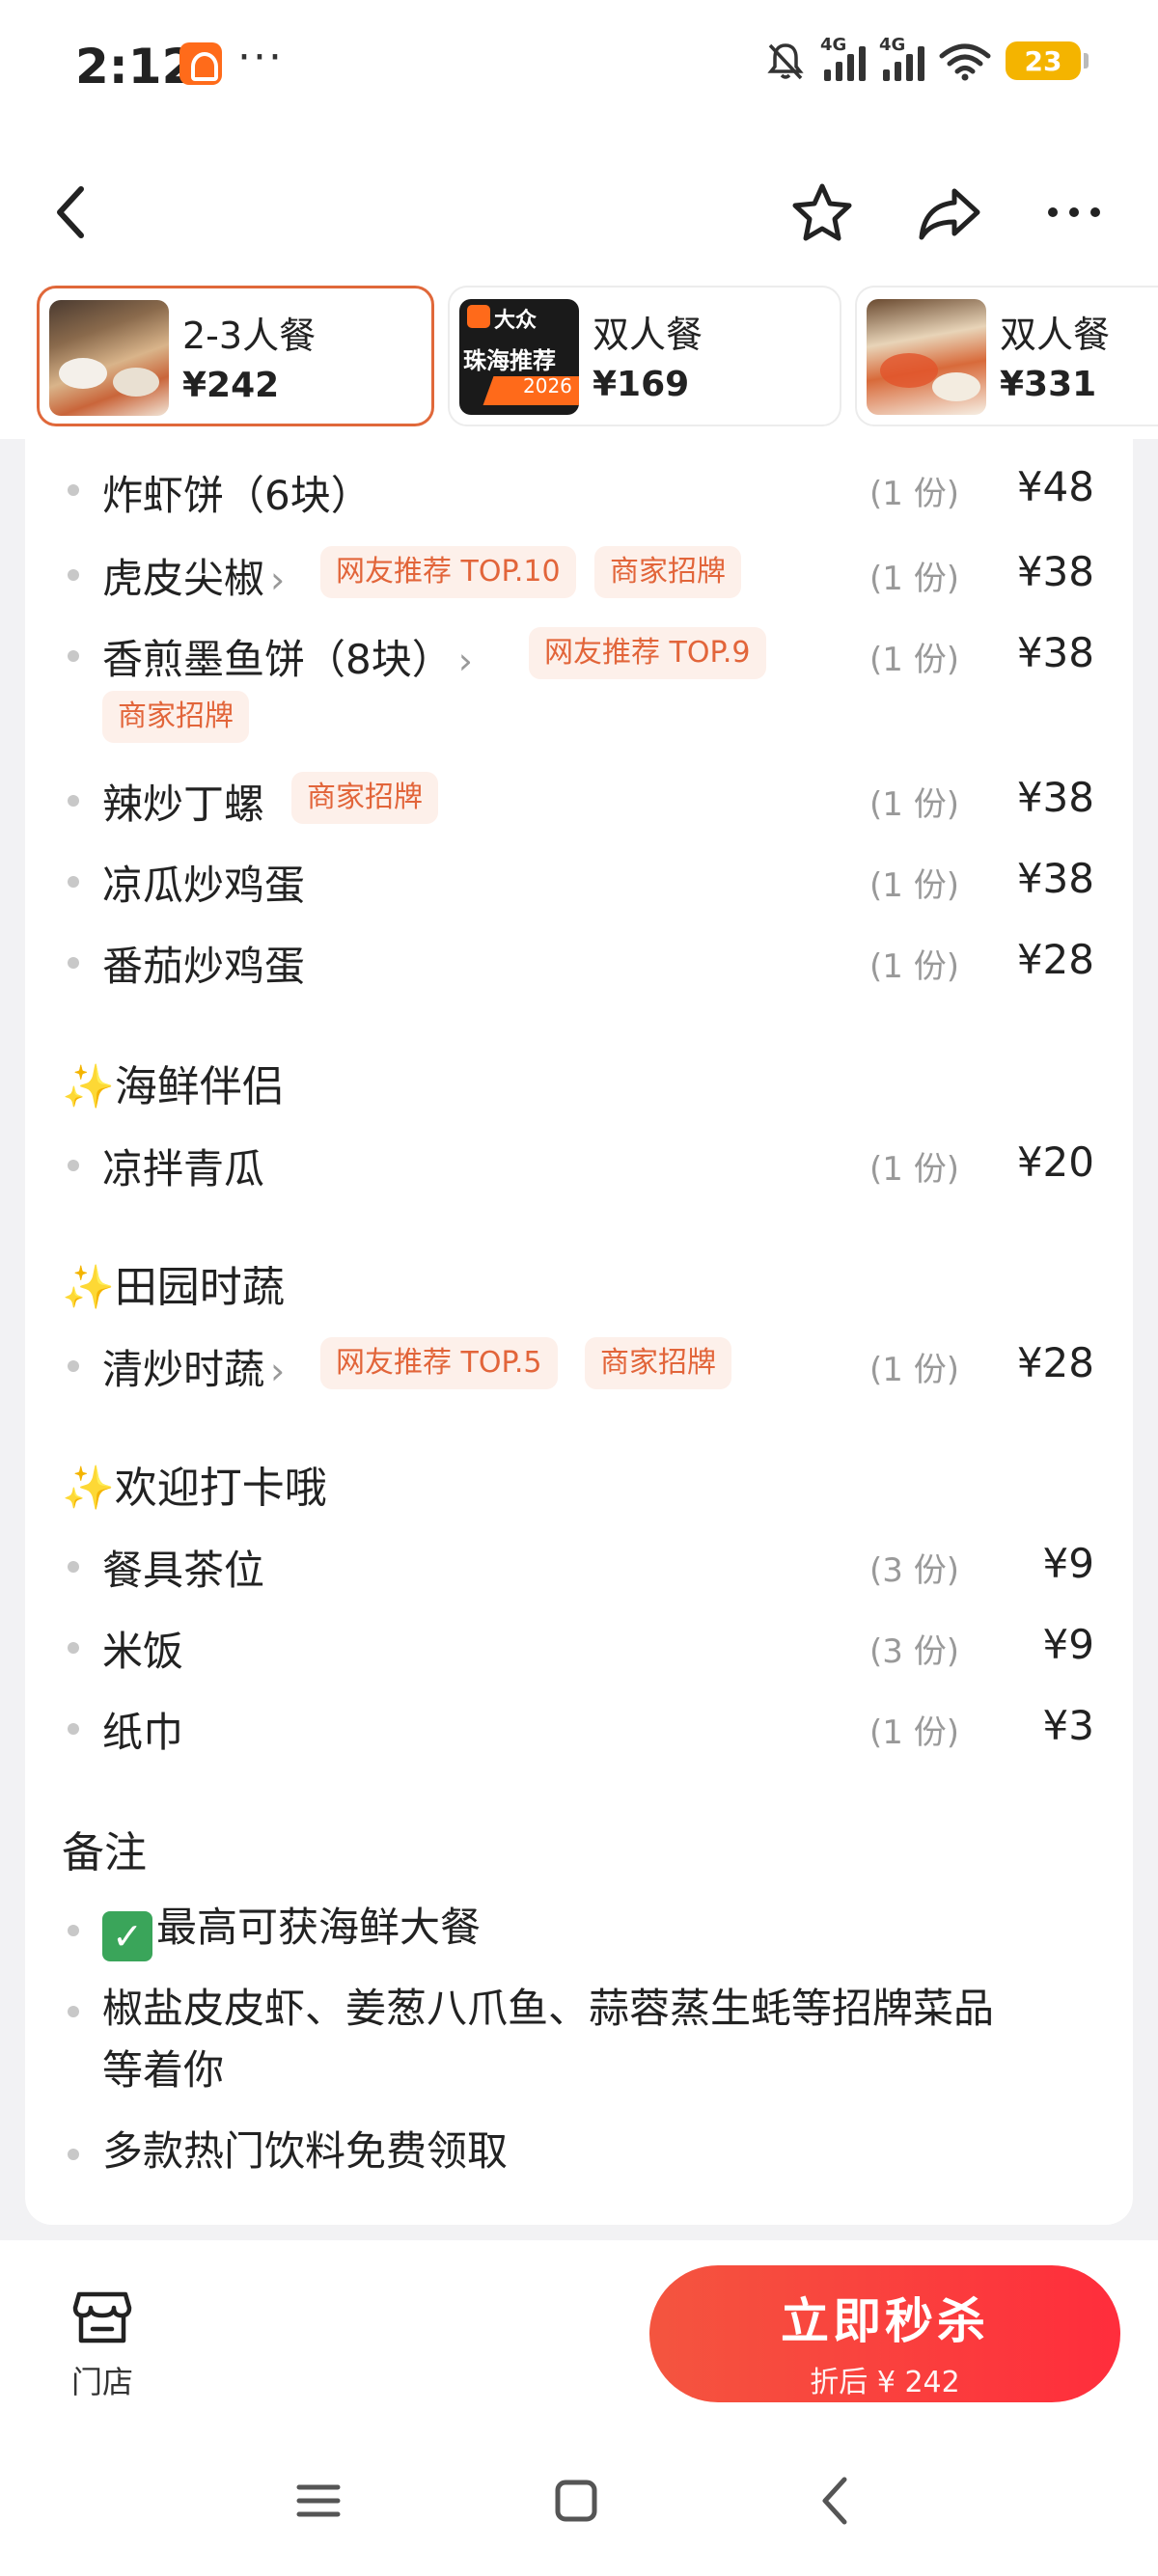 This screenshot has width=1158, height=2576. I want to click on package-tab-3: 双人餐 ¥331, so click(1006, 356).